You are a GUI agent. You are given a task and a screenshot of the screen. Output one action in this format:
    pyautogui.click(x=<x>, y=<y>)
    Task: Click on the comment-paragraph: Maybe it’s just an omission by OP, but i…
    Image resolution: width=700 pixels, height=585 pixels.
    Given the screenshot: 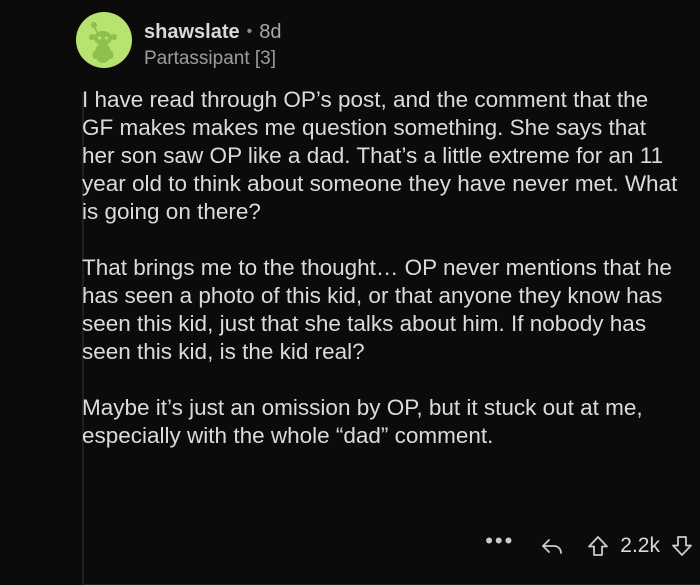 What is the action you would take?
    pyautogui.click(x=362, y=421)
    